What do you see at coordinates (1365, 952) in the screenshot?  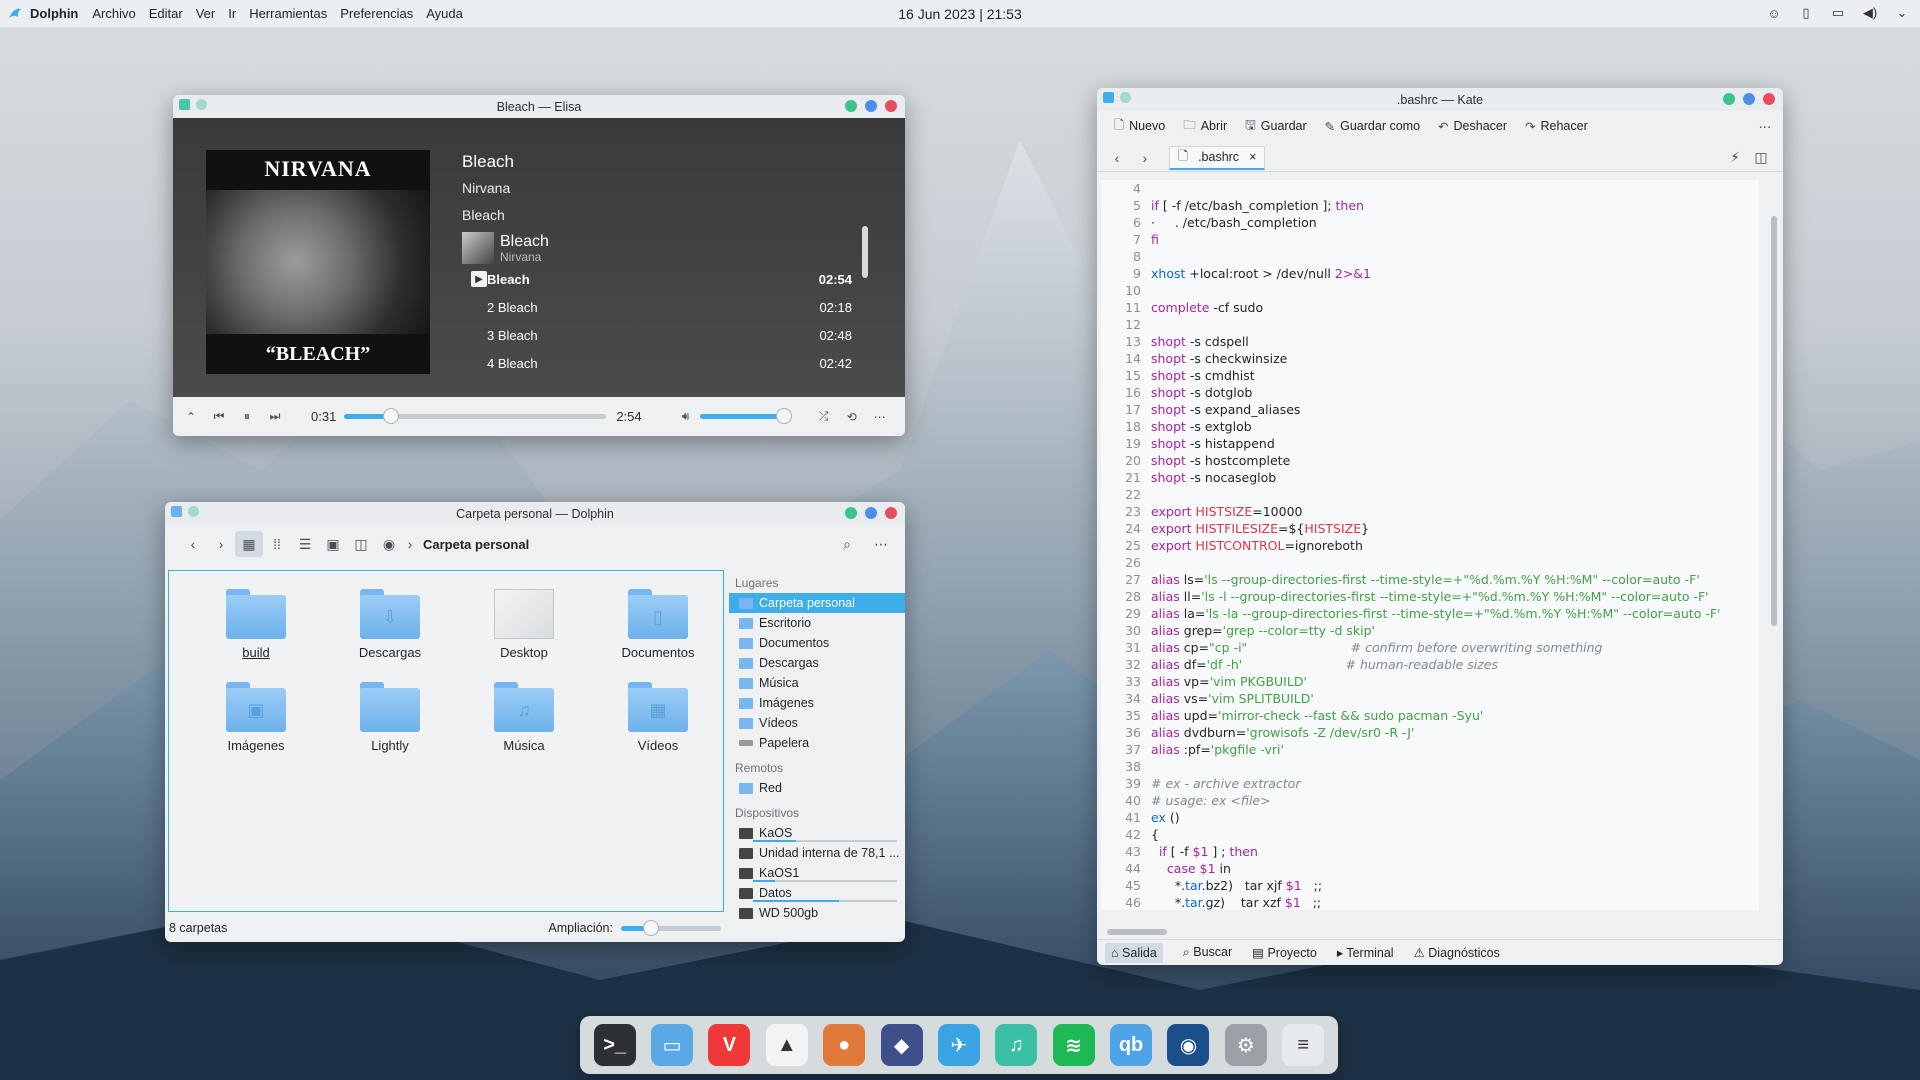 I see `terminal-tab: ▸ Terminal` at bounding box center [1365, 952].